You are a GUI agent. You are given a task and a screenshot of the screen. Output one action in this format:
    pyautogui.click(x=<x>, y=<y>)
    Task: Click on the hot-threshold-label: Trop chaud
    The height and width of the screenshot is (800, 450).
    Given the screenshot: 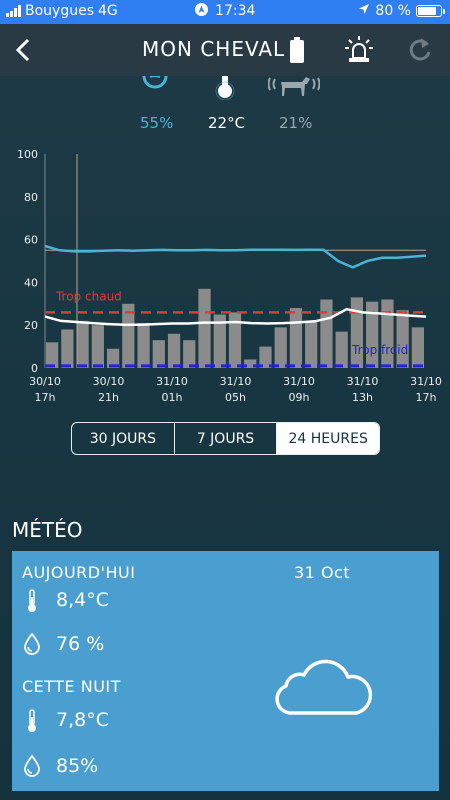 What is the action you would take?
    pyautogui.click(x=88, y=296)
    